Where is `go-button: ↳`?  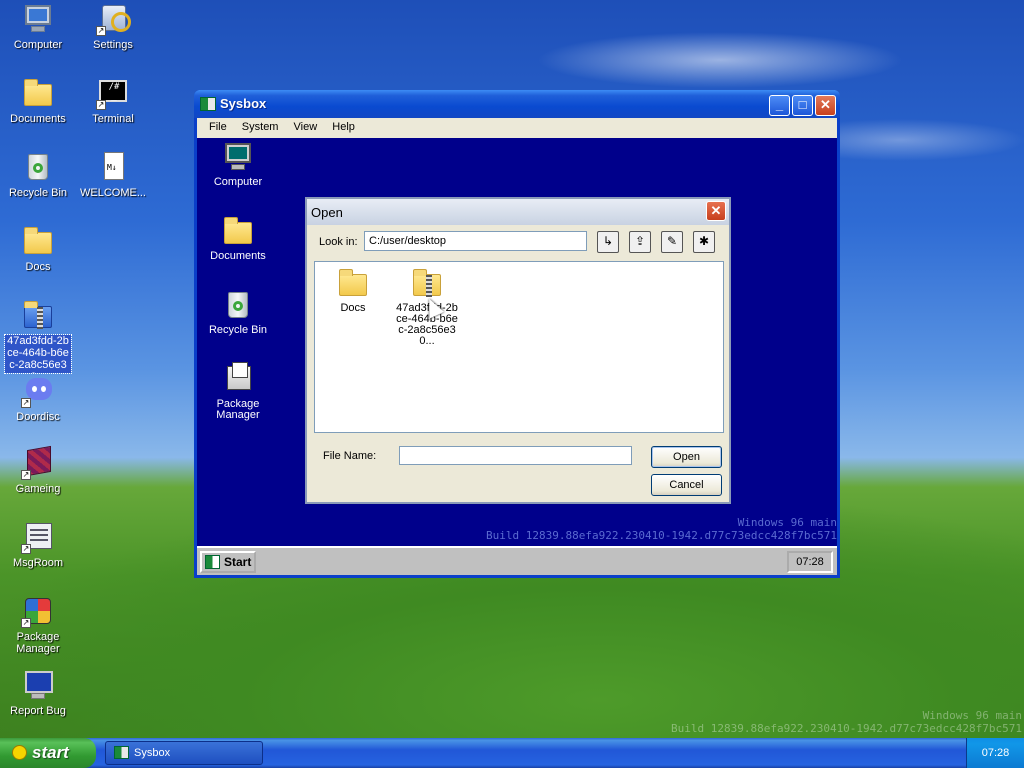
go-button: ↳ is located at coordinates (608, 242).